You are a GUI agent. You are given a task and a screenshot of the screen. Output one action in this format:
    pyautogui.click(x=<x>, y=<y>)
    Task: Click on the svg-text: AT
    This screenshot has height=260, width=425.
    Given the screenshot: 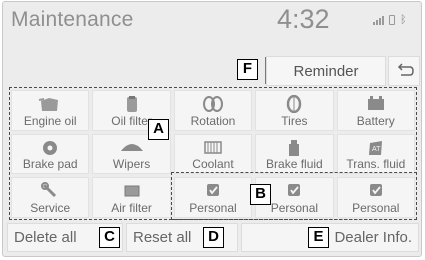 What is the action you would take?
    pyautogui.click(x=376, y=149)
    